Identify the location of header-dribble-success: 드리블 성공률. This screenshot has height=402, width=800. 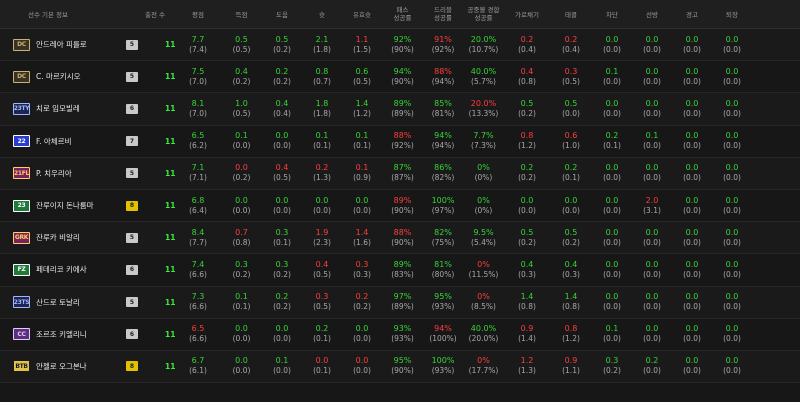
(443, 14).